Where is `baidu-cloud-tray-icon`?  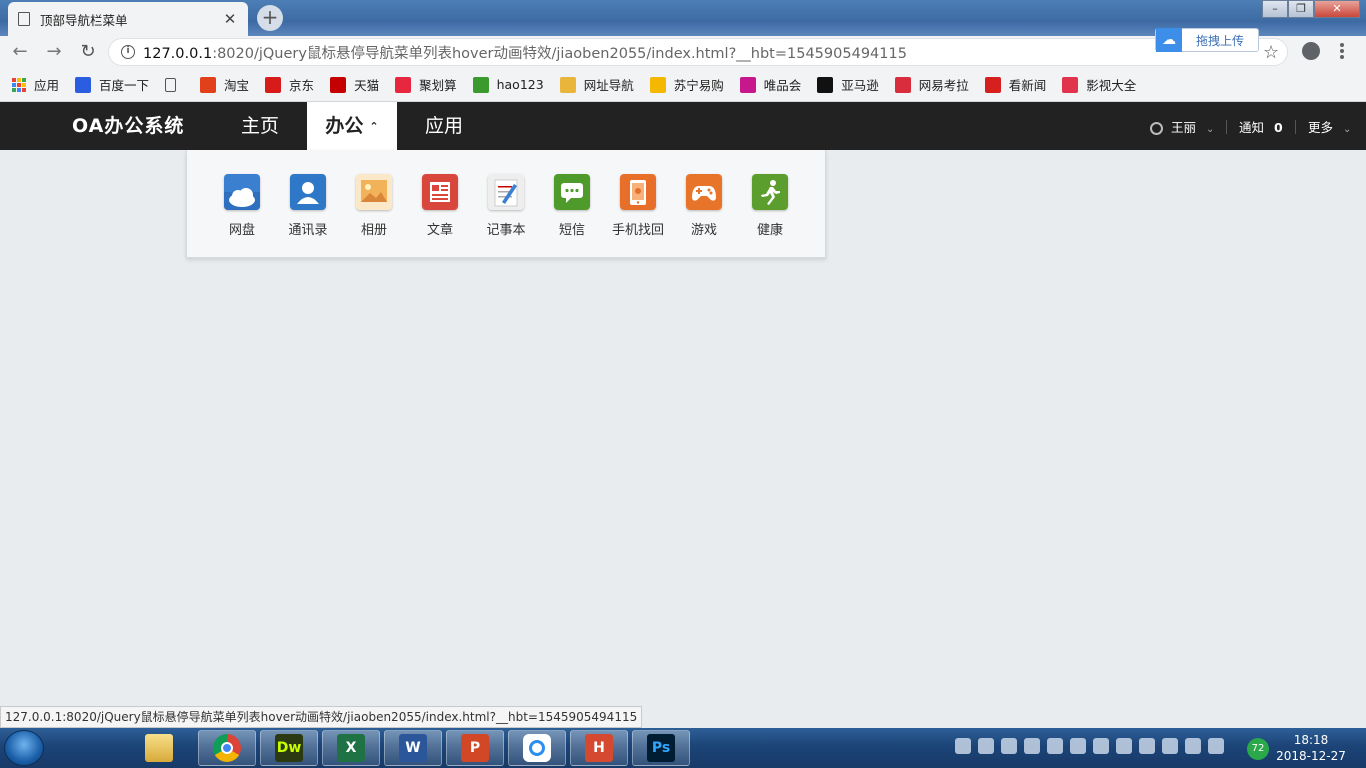
baidu-cloud-tray-icon is located at coordinates (1055, 746).